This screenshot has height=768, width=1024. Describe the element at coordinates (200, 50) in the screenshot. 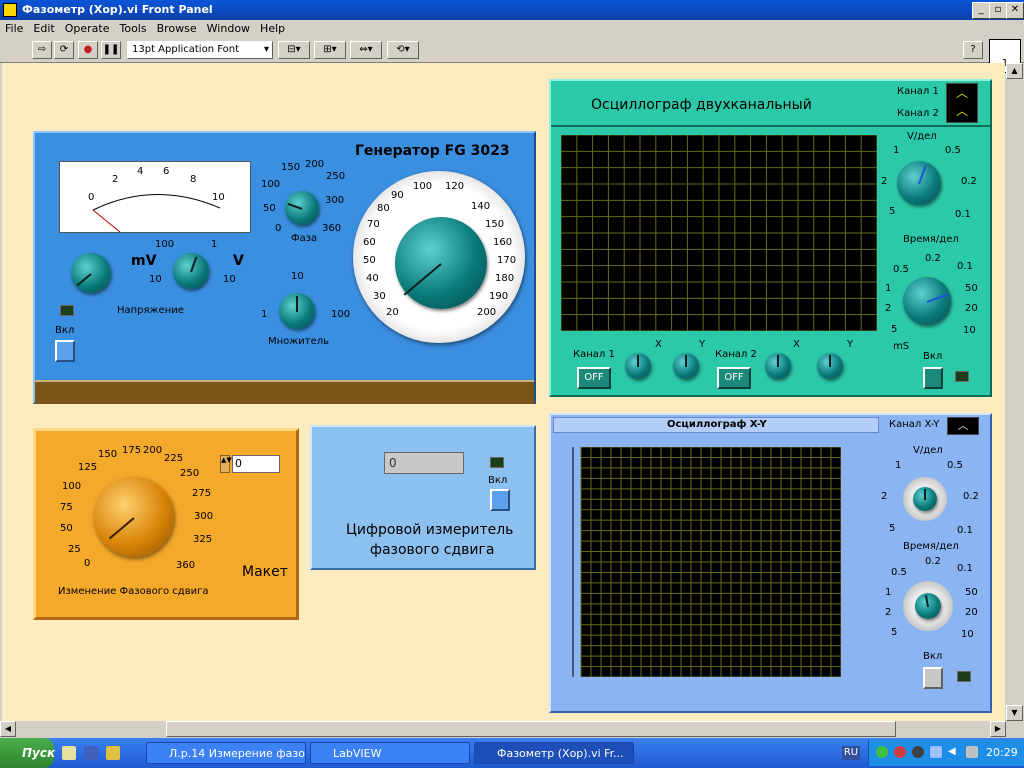

I see `font-select: 13pt Application Font ▾` at that location.